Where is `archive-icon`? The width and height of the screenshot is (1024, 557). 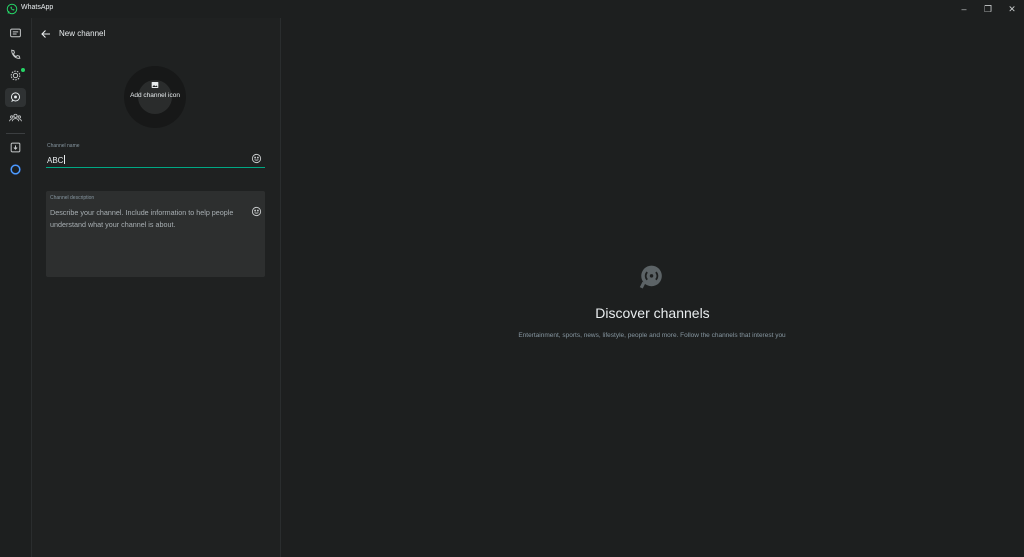
archive-icon is located at coordinates (15, 147).